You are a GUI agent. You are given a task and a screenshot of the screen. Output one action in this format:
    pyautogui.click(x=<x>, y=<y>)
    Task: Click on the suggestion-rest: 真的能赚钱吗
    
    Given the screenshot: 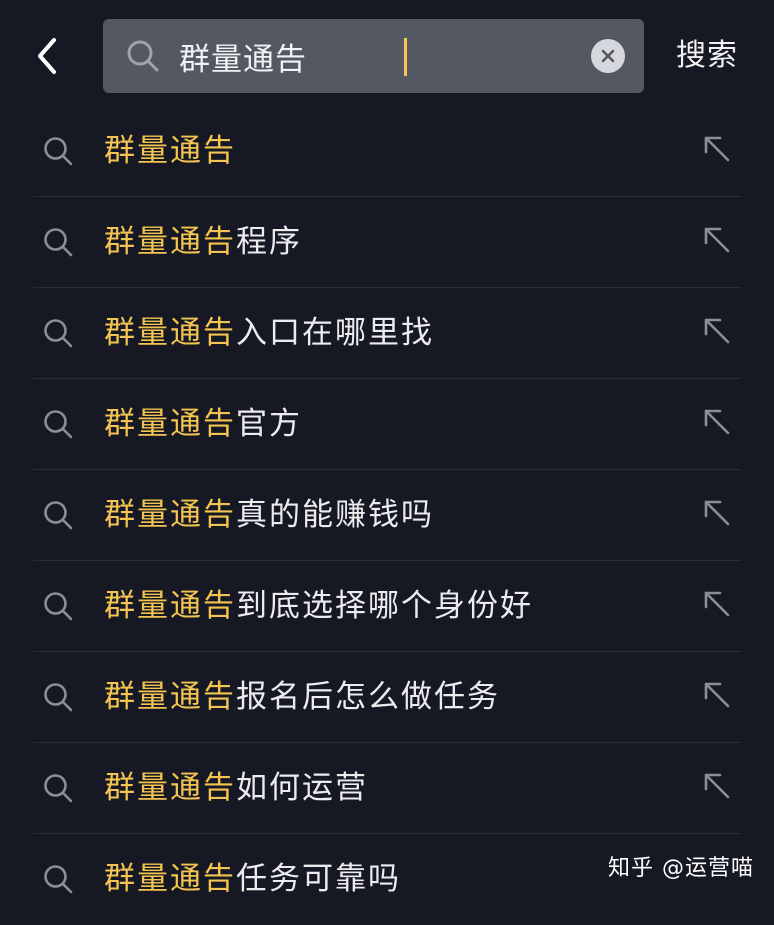 What is the action you would take?
    pyautogui.click(x=335, y=515)
    